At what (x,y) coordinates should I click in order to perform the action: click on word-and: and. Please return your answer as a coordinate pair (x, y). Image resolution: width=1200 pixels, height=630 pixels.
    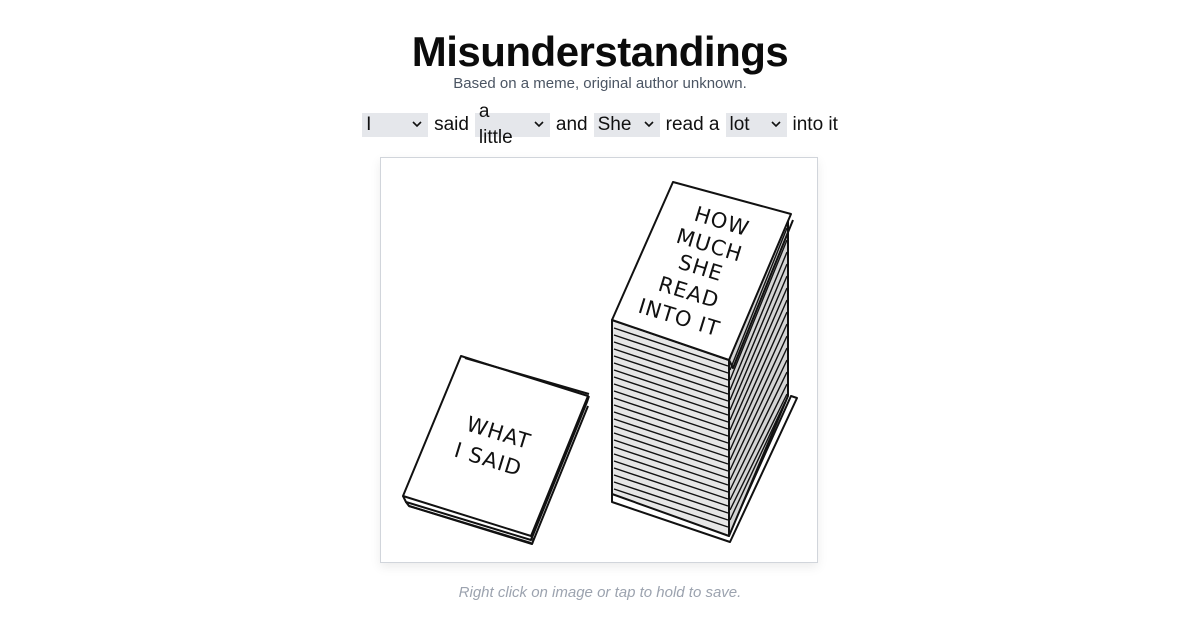
    Looking at the image, I should click on (571, 124).